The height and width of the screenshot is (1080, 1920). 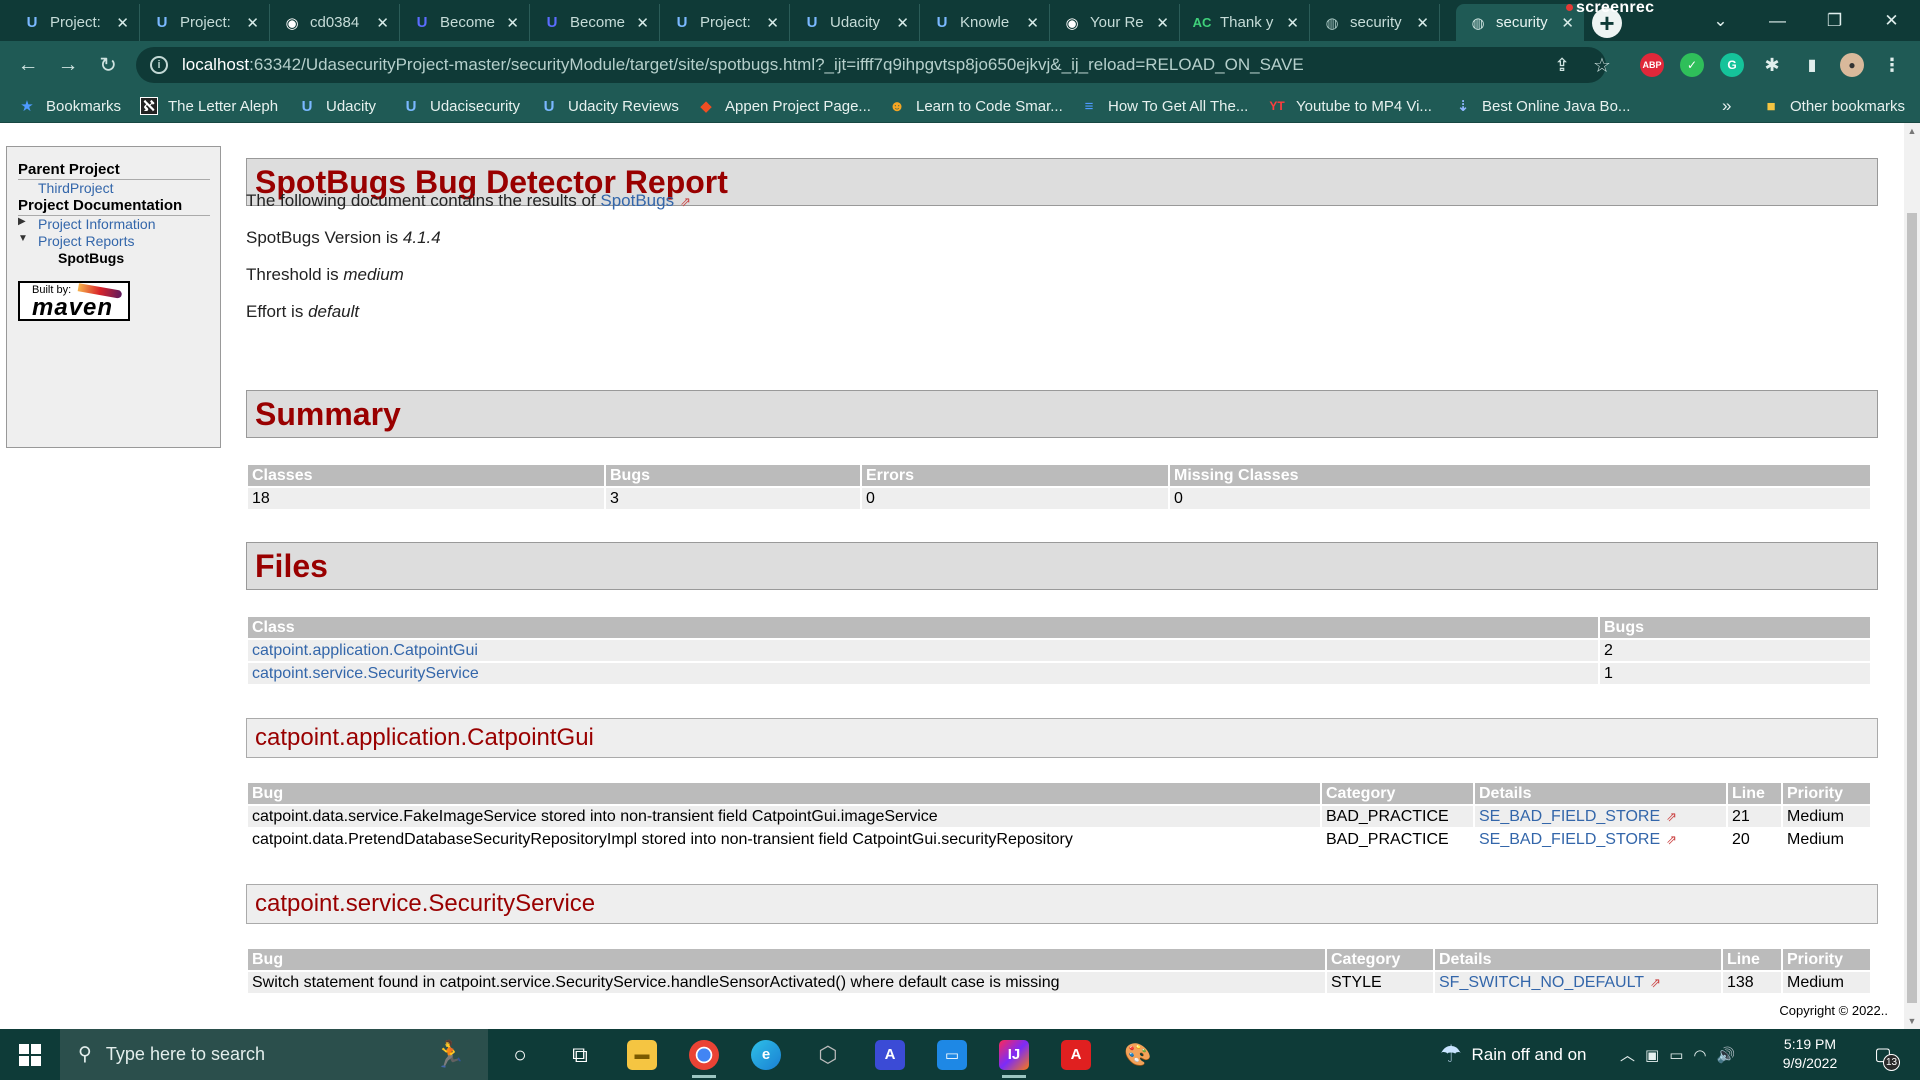 What do you see at coordinates (159, 65) in the screenshot?
I see `site-info-icon: i` at bounding box center [159, 65].